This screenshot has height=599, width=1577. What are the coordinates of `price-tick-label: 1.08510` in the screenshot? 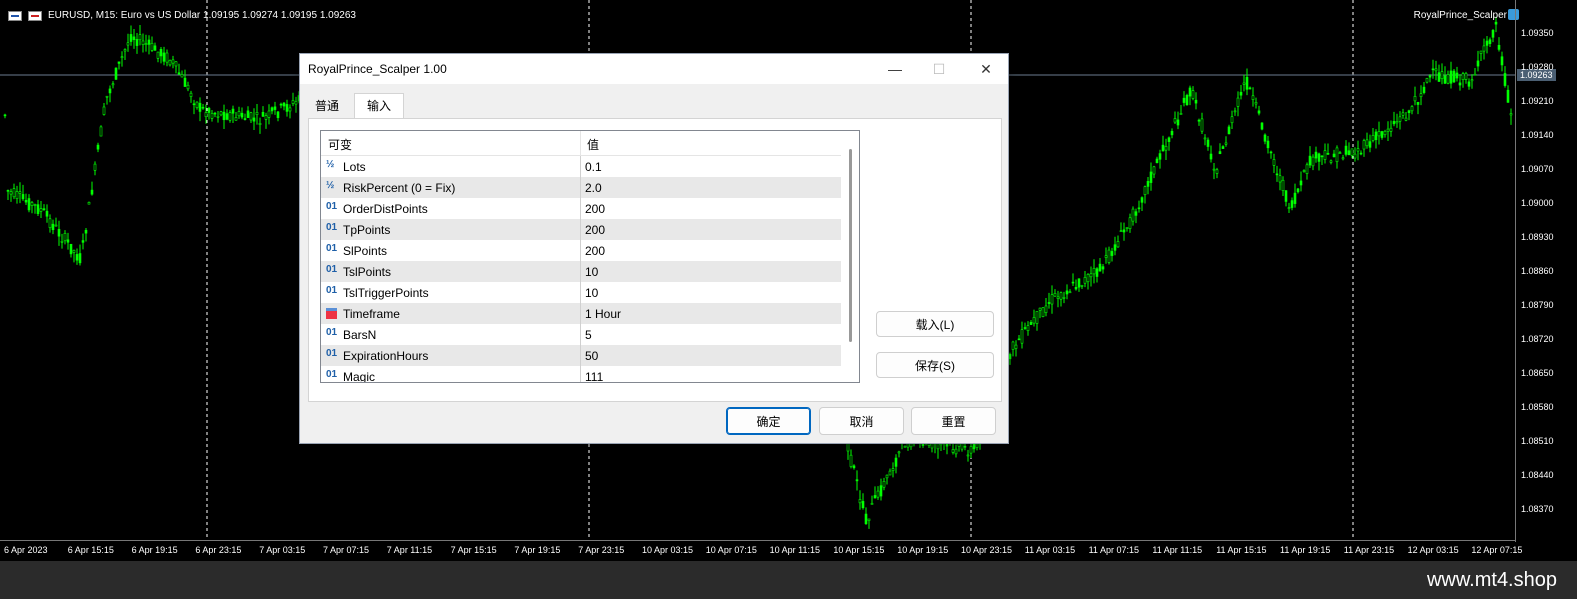 It's located at (1537, 441).